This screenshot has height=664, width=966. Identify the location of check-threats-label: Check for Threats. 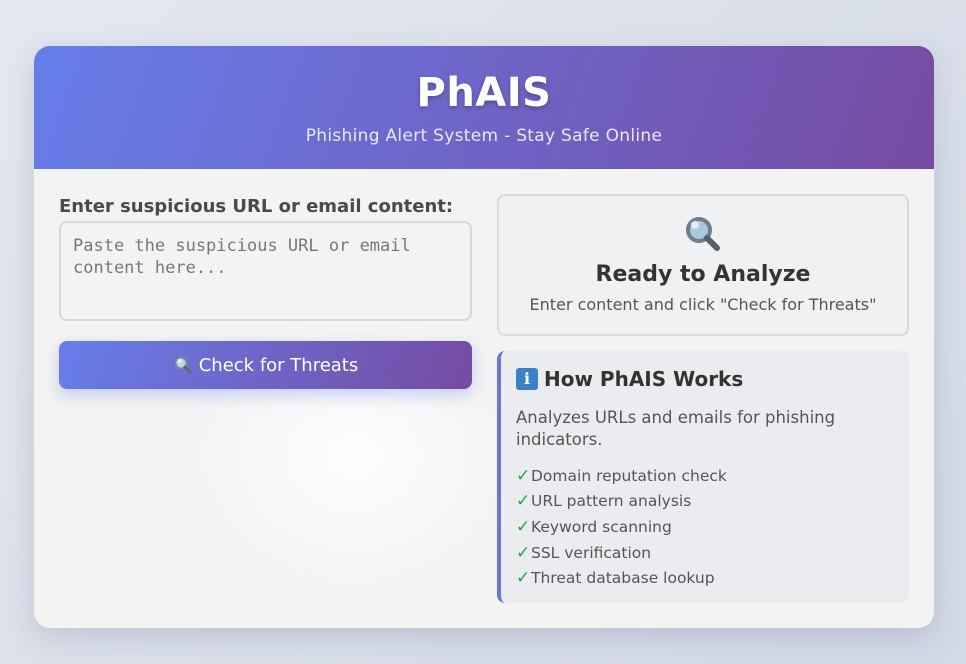
(278, 365).